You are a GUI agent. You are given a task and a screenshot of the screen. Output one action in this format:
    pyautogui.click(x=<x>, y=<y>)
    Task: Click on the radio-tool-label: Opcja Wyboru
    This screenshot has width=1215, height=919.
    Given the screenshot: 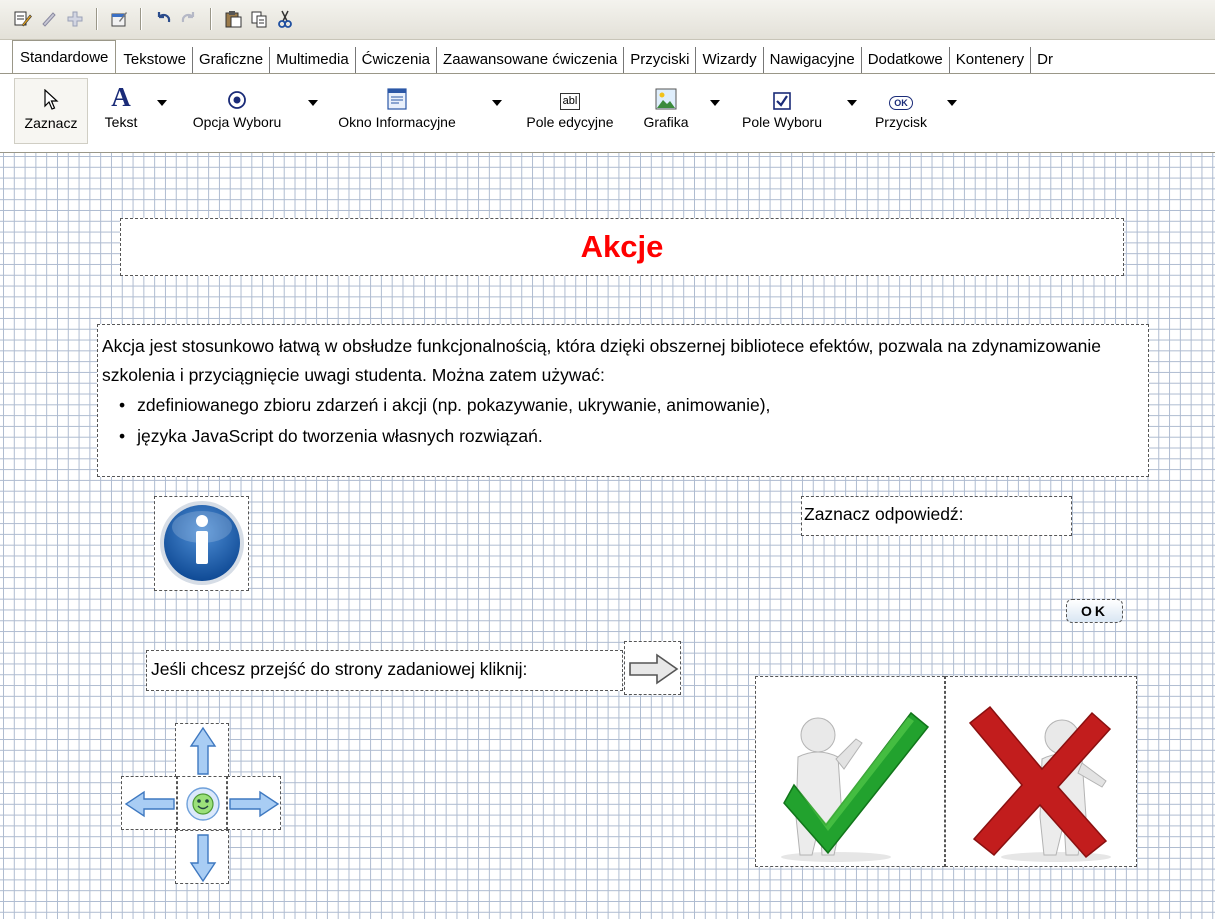 What is the action you would take?
    pyautogui.click(x=237, y=122)
    